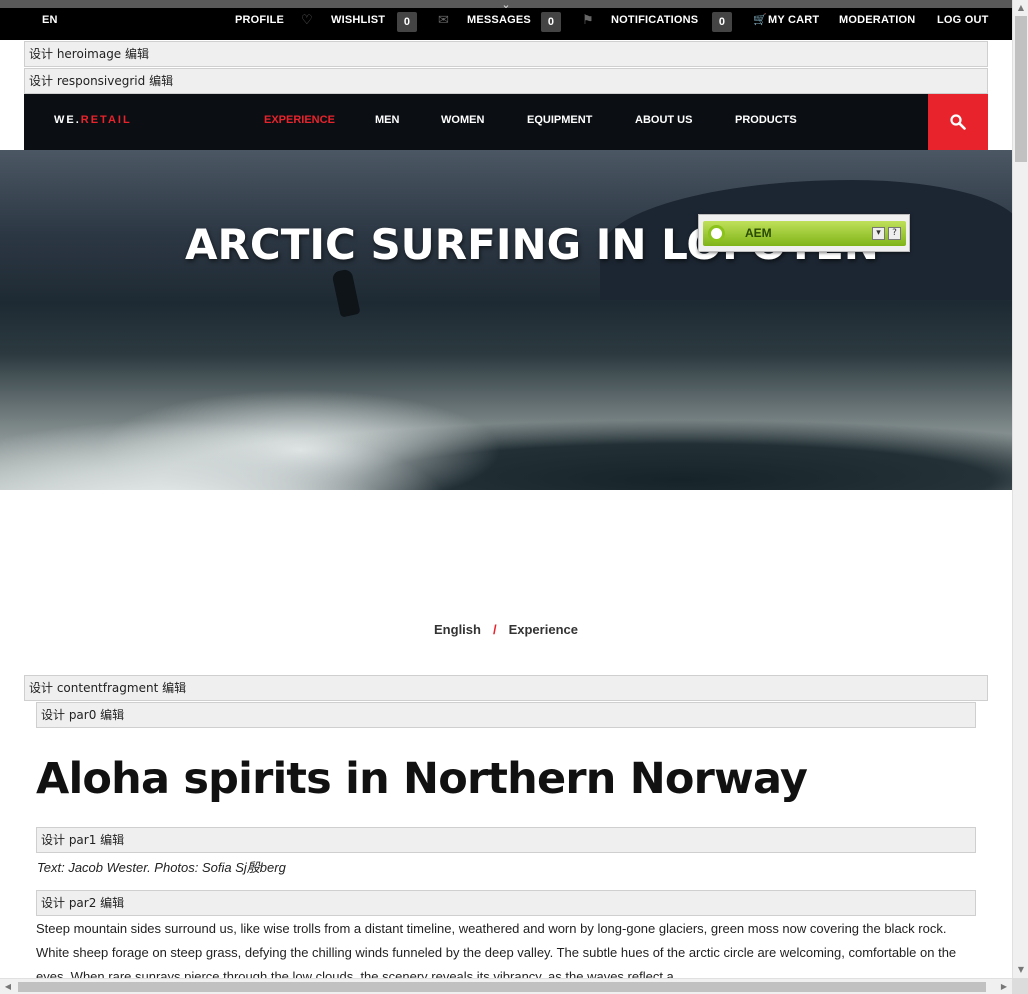 The width and height of the screenshot is (1028, 994). I want to click on messages-link: MESSAGES, so click(499, 24).